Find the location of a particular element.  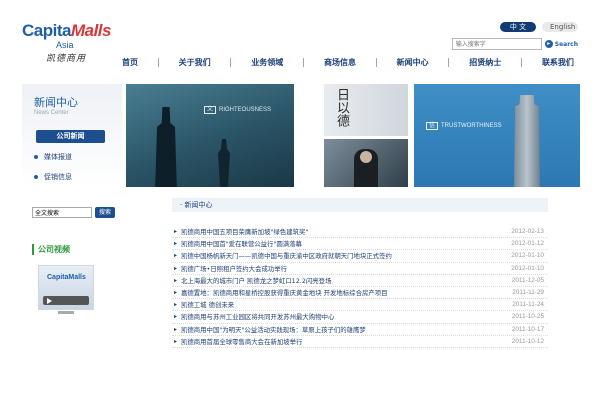

news-date: 2011-11-24 is located at coordinates (528, 305).